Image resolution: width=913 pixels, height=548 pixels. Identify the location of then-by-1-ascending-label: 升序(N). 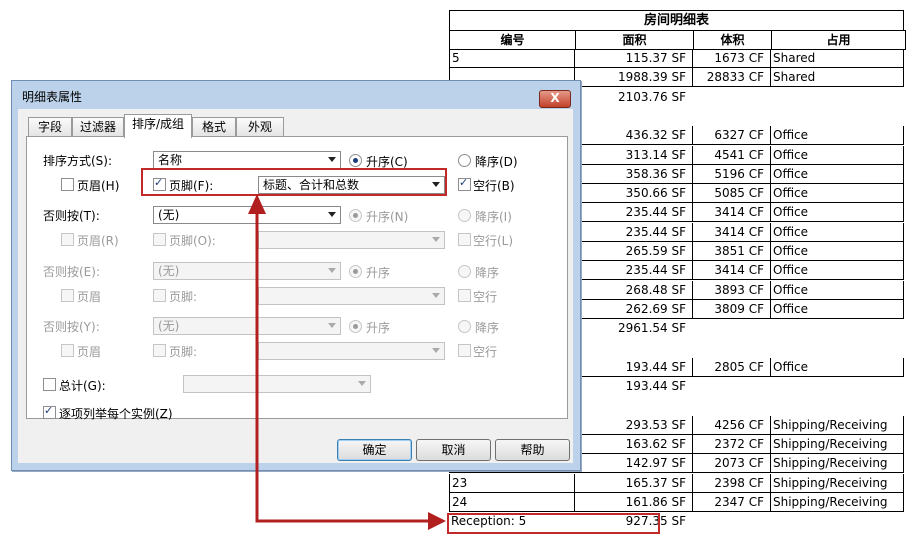
(387, 217).